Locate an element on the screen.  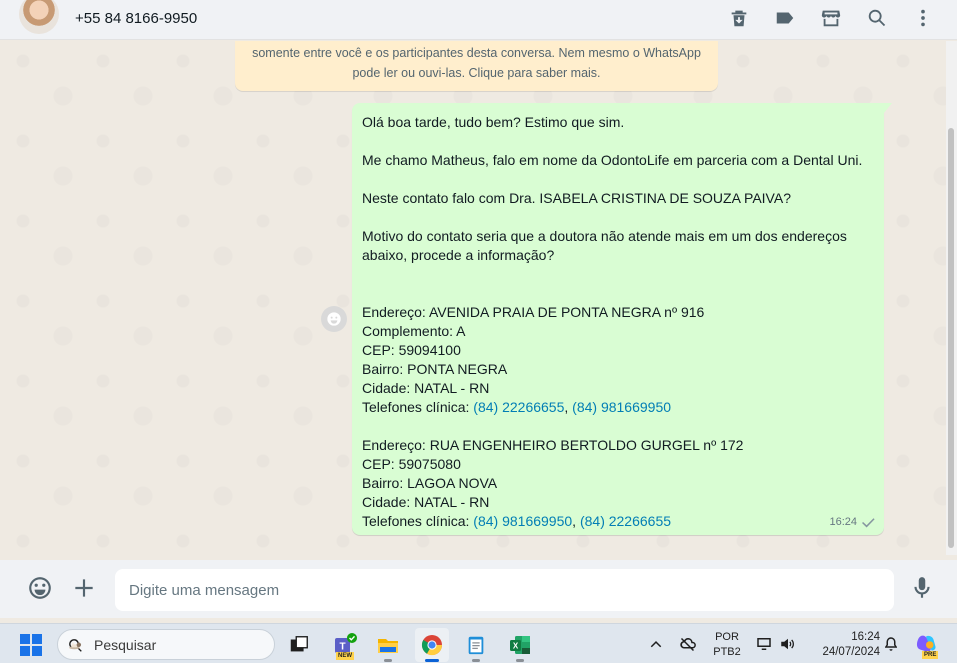
volume-tray-icon is located at coordinates (788, 643).